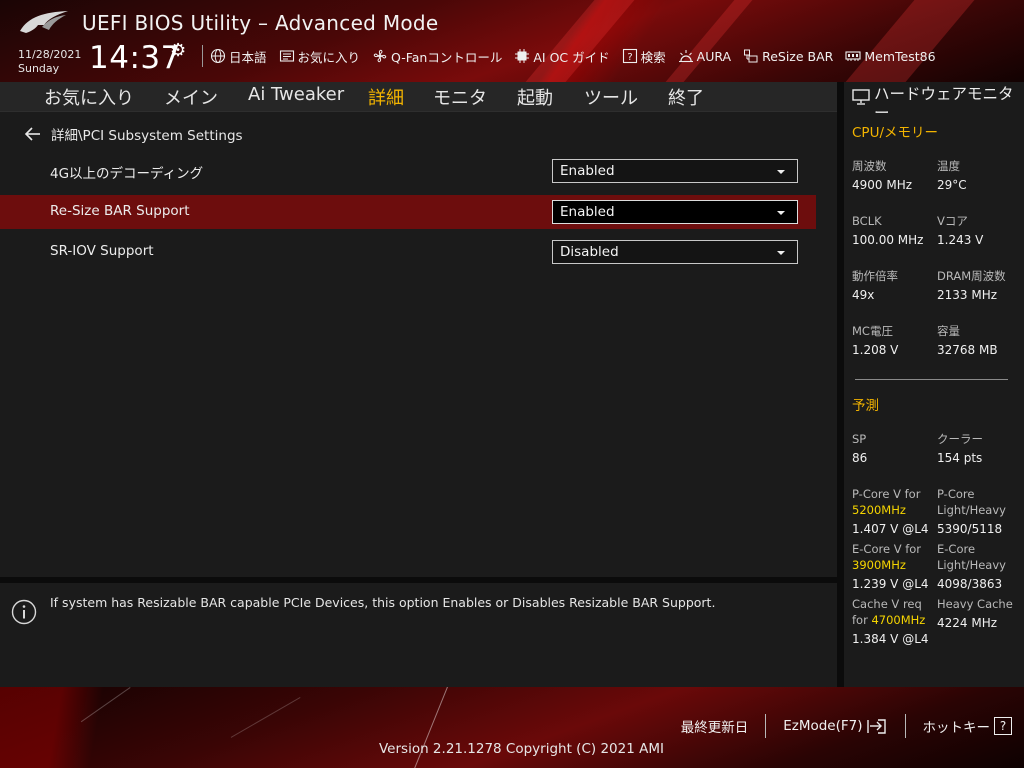  What do you see at coordinates (296, 96) in the screenshot?
I see `tab-ai-tweaker: Ai Tweaker` at bounding box center [296, 96].